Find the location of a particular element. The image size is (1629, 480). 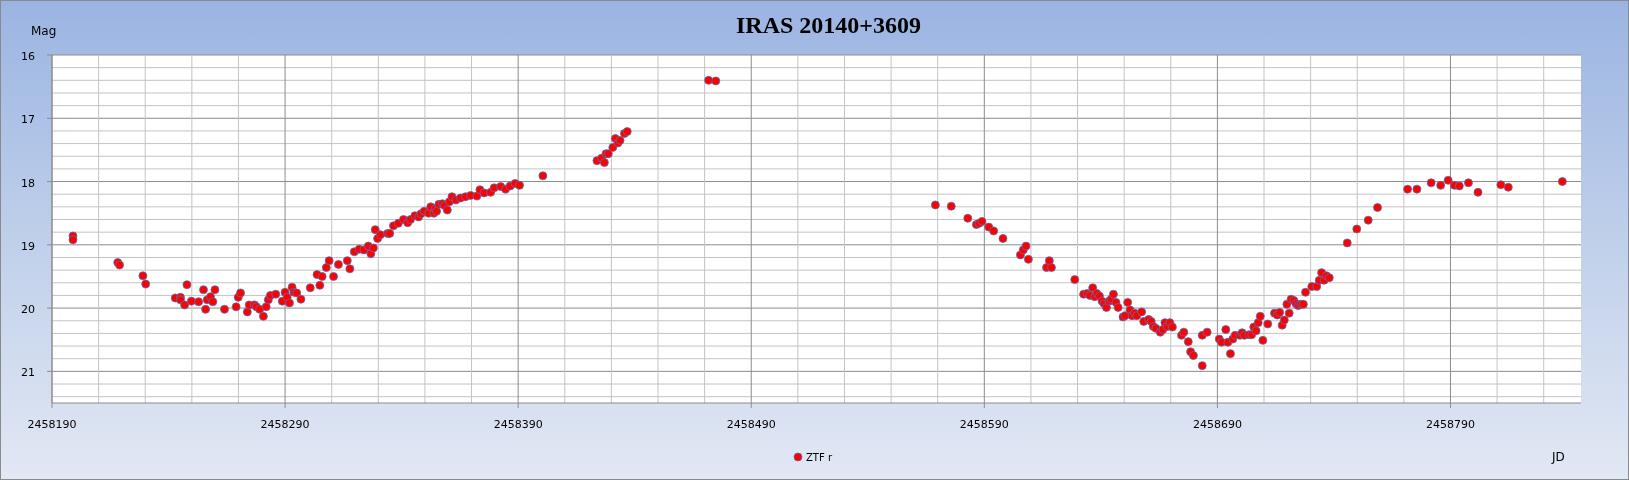

axis-label: JD is located at coordinates (1558, 457).